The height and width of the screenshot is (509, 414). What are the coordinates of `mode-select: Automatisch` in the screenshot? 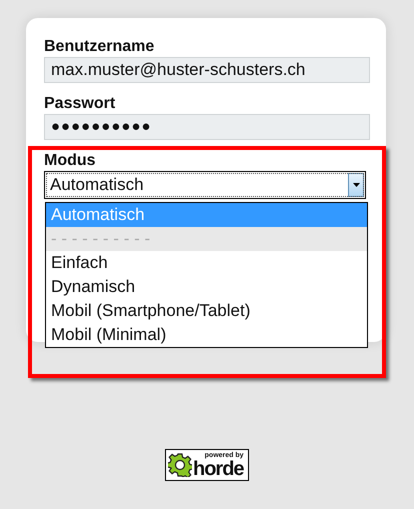 It's located at (205, 185).